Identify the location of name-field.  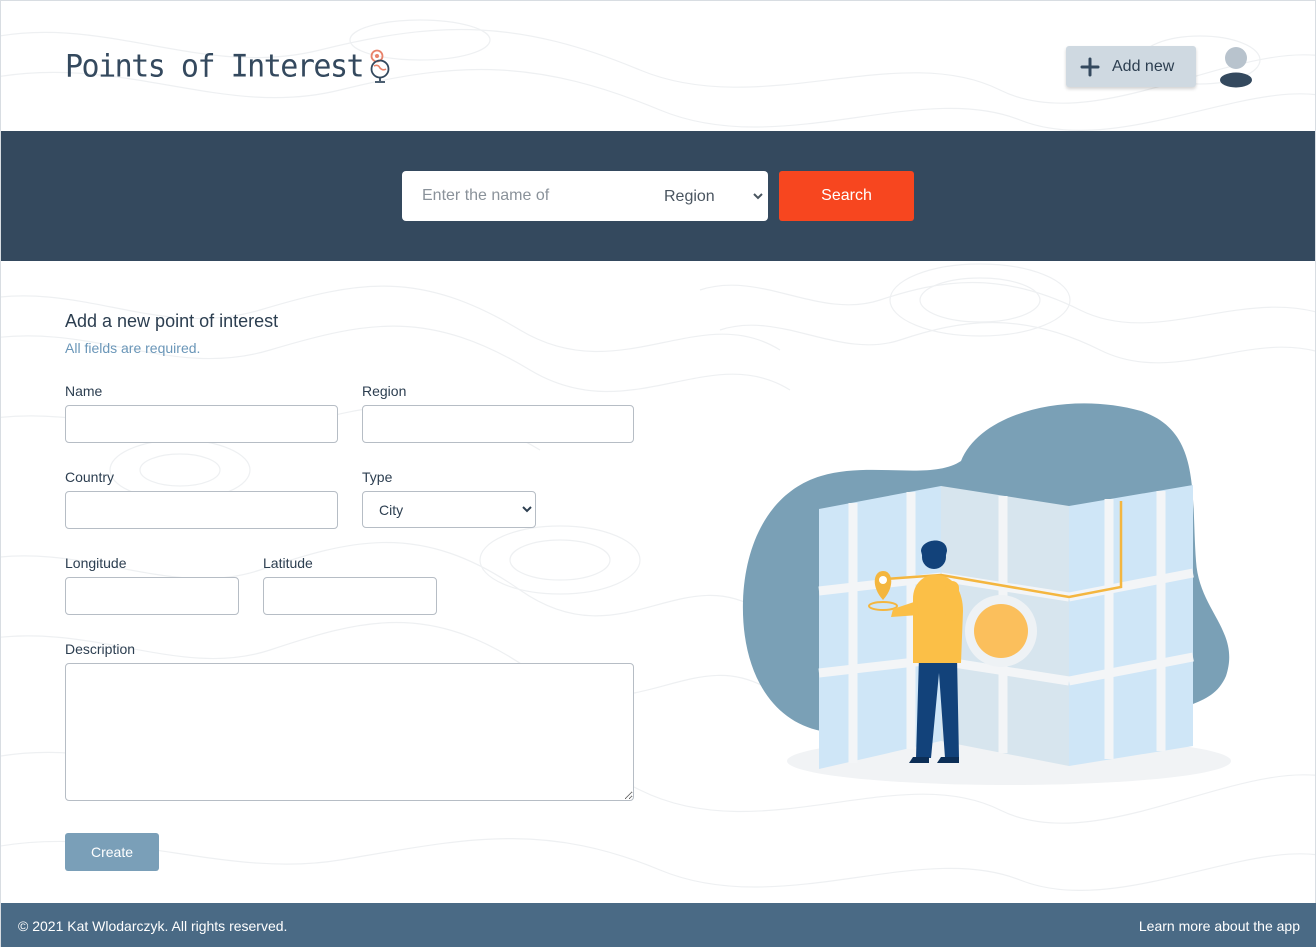
(201, 424).